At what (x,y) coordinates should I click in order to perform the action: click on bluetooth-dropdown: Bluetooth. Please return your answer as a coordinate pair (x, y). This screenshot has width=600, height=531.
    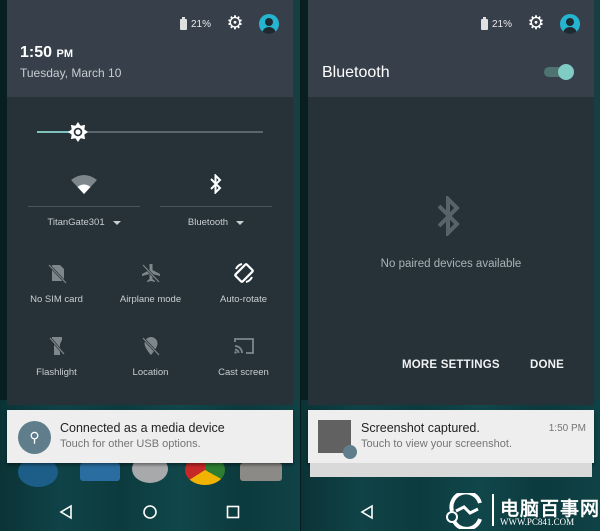
    Looking at the image, I should click on (216, 222).